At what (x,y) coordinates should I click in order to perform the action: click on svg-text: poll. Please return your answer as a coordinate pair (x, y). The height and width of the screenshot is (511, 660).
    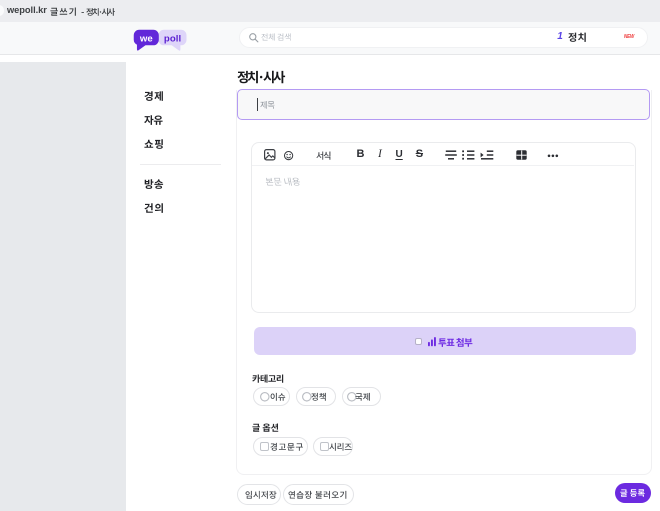
    Looking at the image, I should click on (172, 38).